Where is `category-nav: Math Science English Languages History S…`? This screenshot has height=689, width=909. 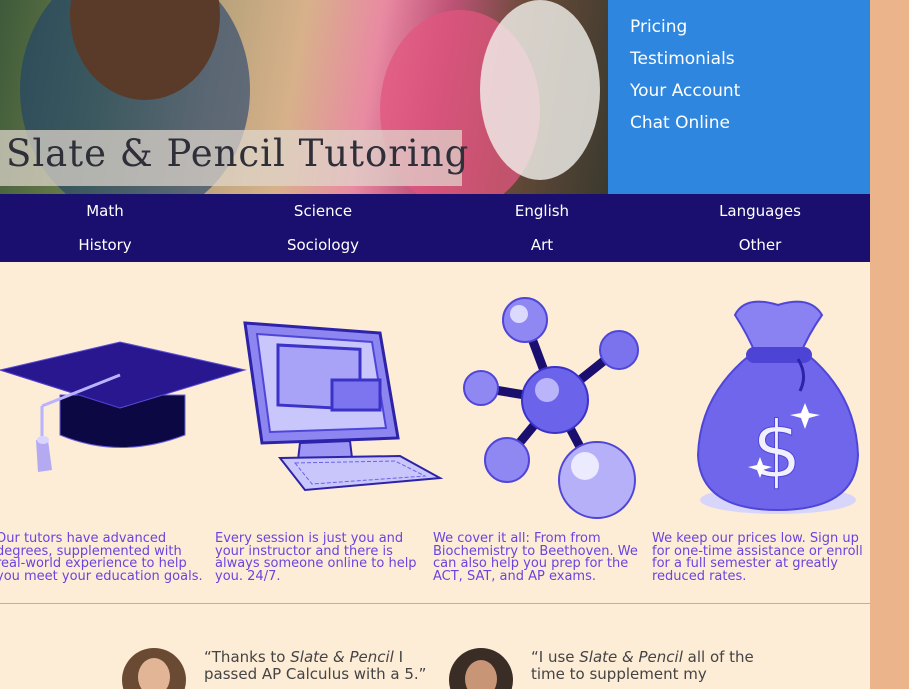
category-nav: Math Science English Languages History S… is located at coordinates (435, 228).